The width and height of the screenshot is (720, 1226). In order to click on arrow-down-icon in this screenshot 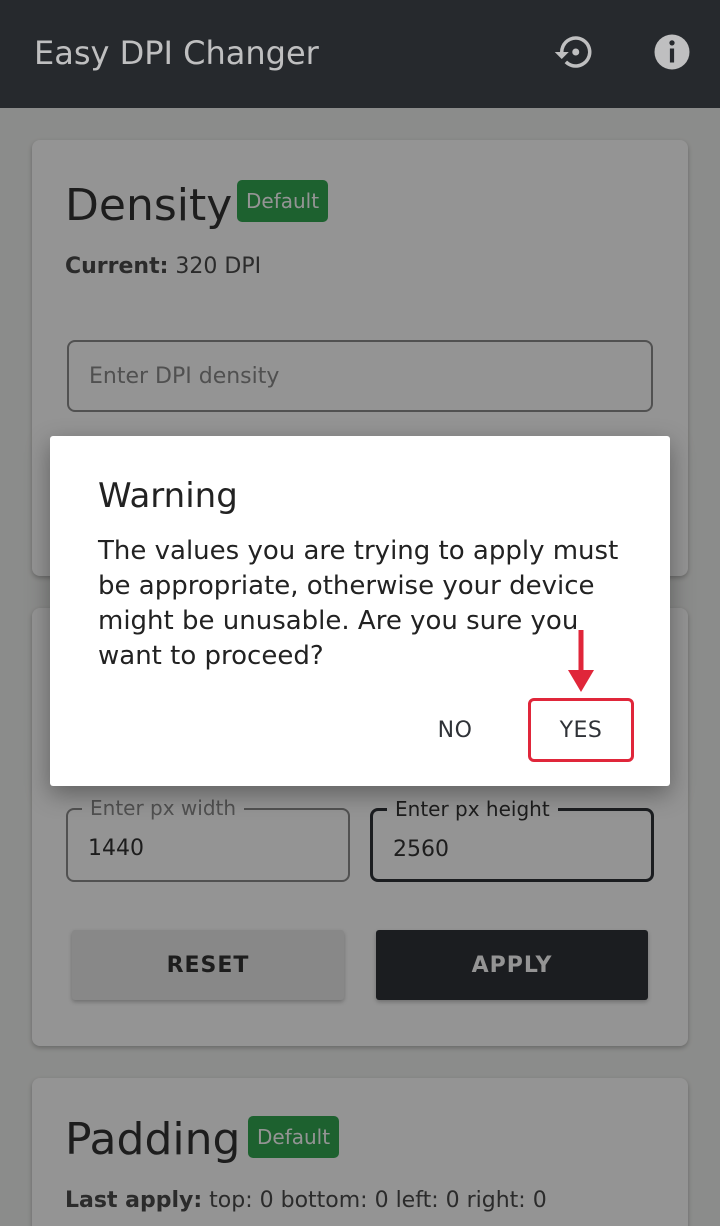, I will do `click(581, 661)`.